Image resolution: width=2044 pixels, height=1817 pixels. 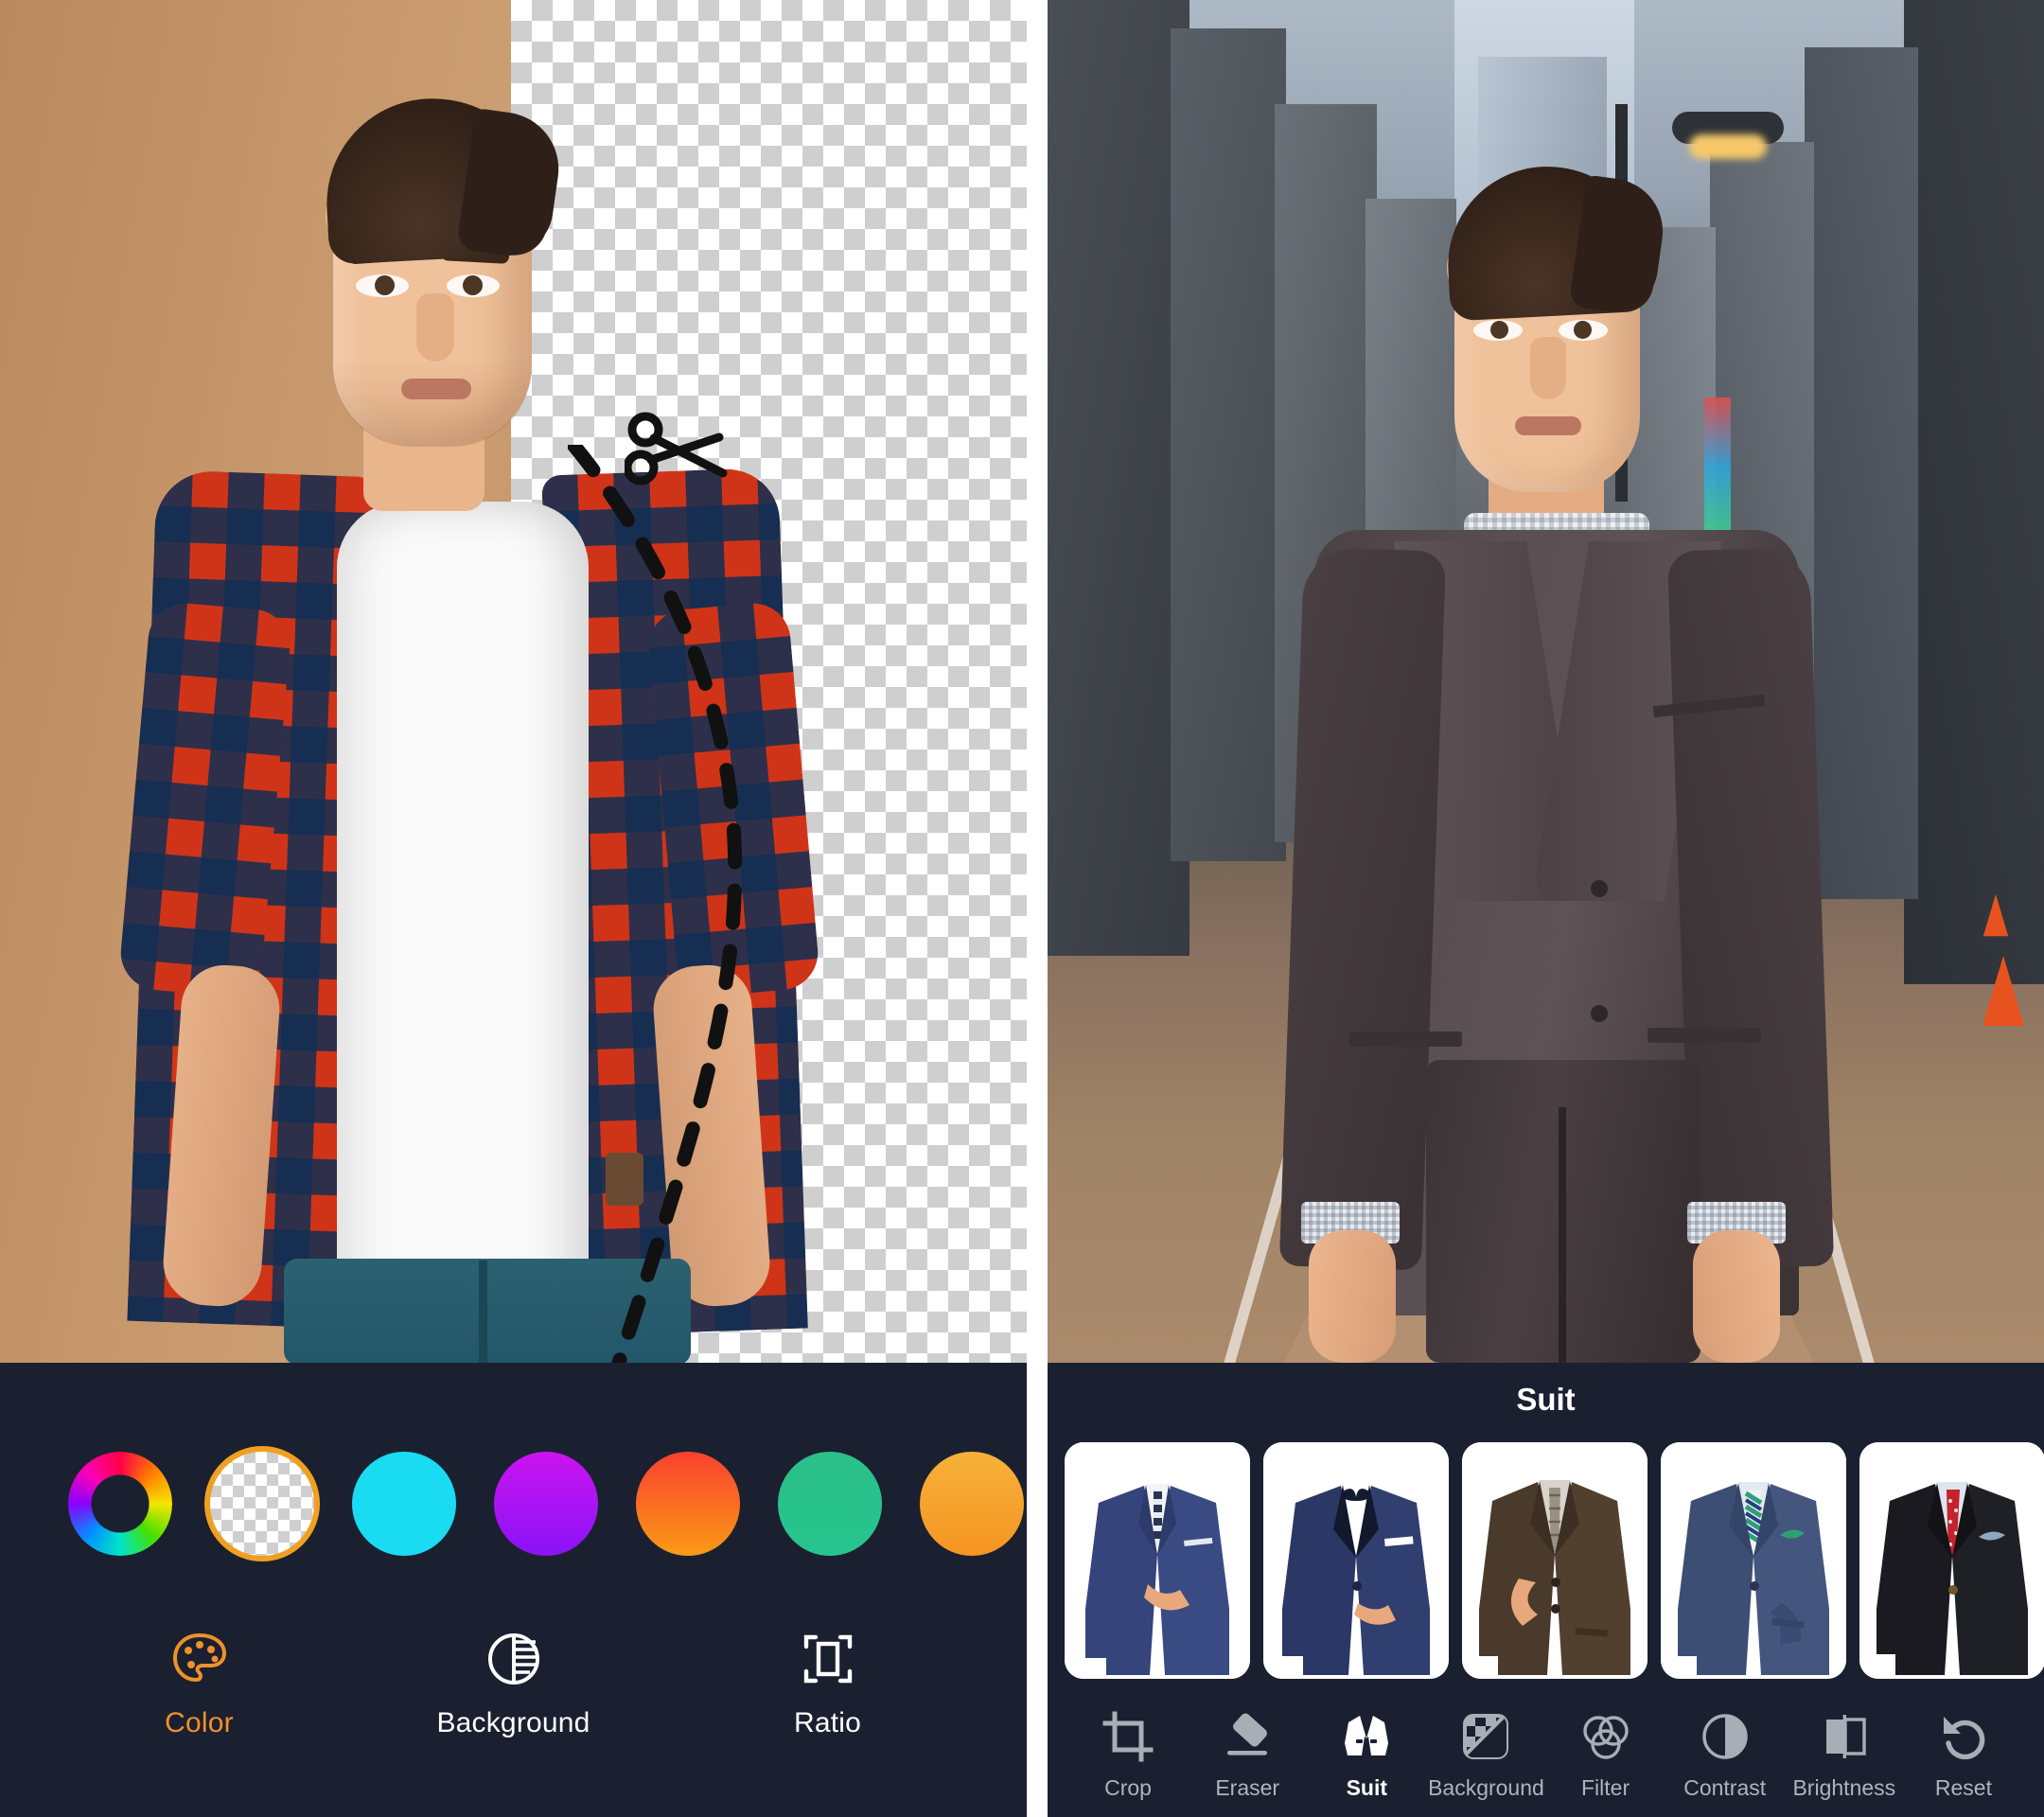 What do you see at coordinates (828, 1659) in the screenshot?
I see `ratio-frame-icon` at bounding box center [828, 1659].